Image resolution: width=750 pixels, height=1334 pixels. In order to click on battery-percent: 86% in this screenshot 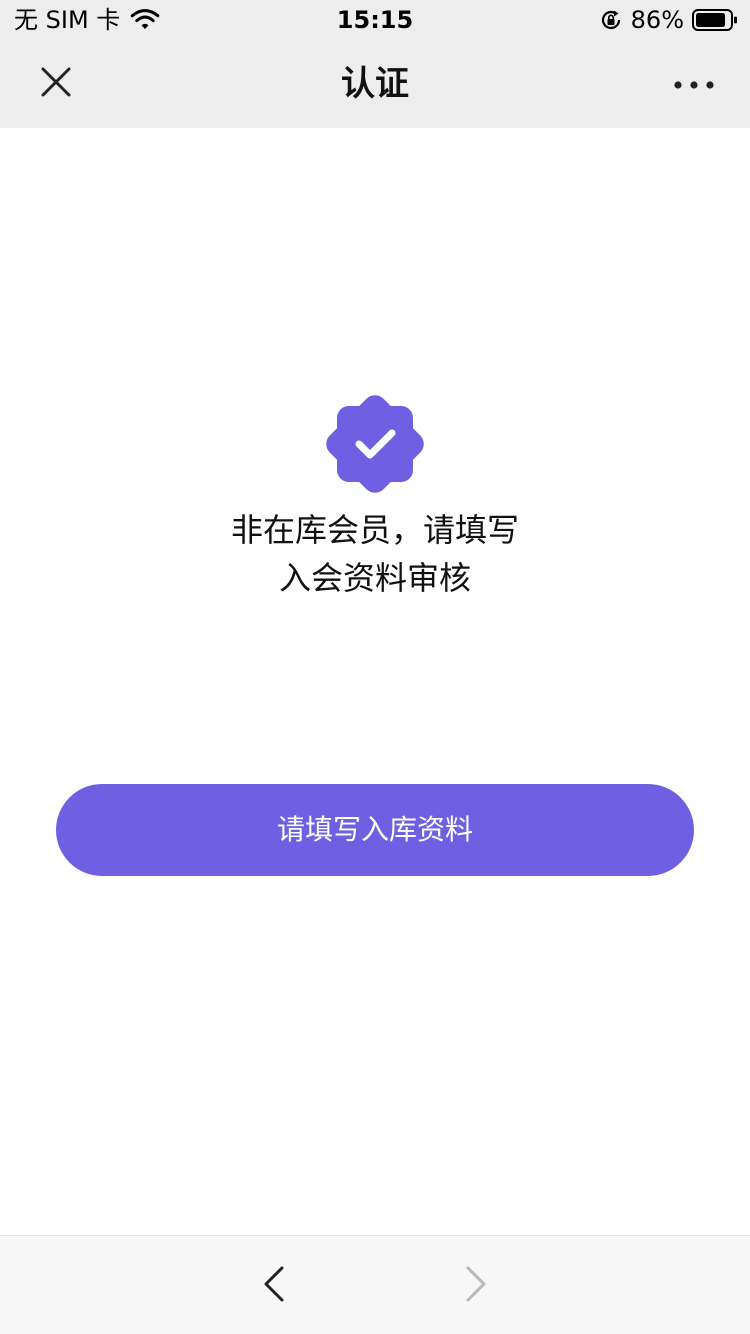, I will do `click(657, 20)`.